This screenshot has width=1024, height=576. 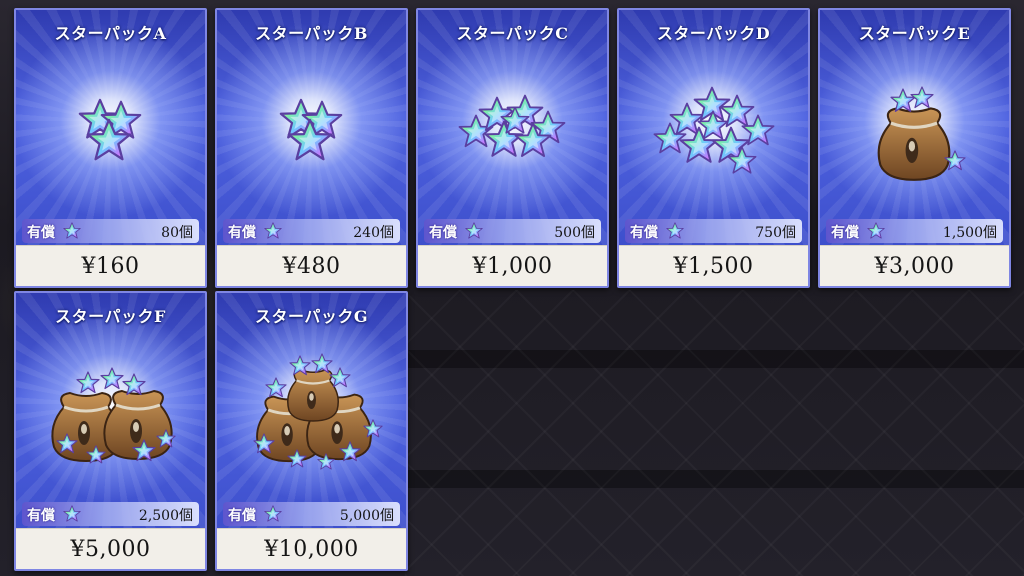 I want to click on pack-card-b: スターパックB 有償 240個 ¥480, so click(x=311, y=148).